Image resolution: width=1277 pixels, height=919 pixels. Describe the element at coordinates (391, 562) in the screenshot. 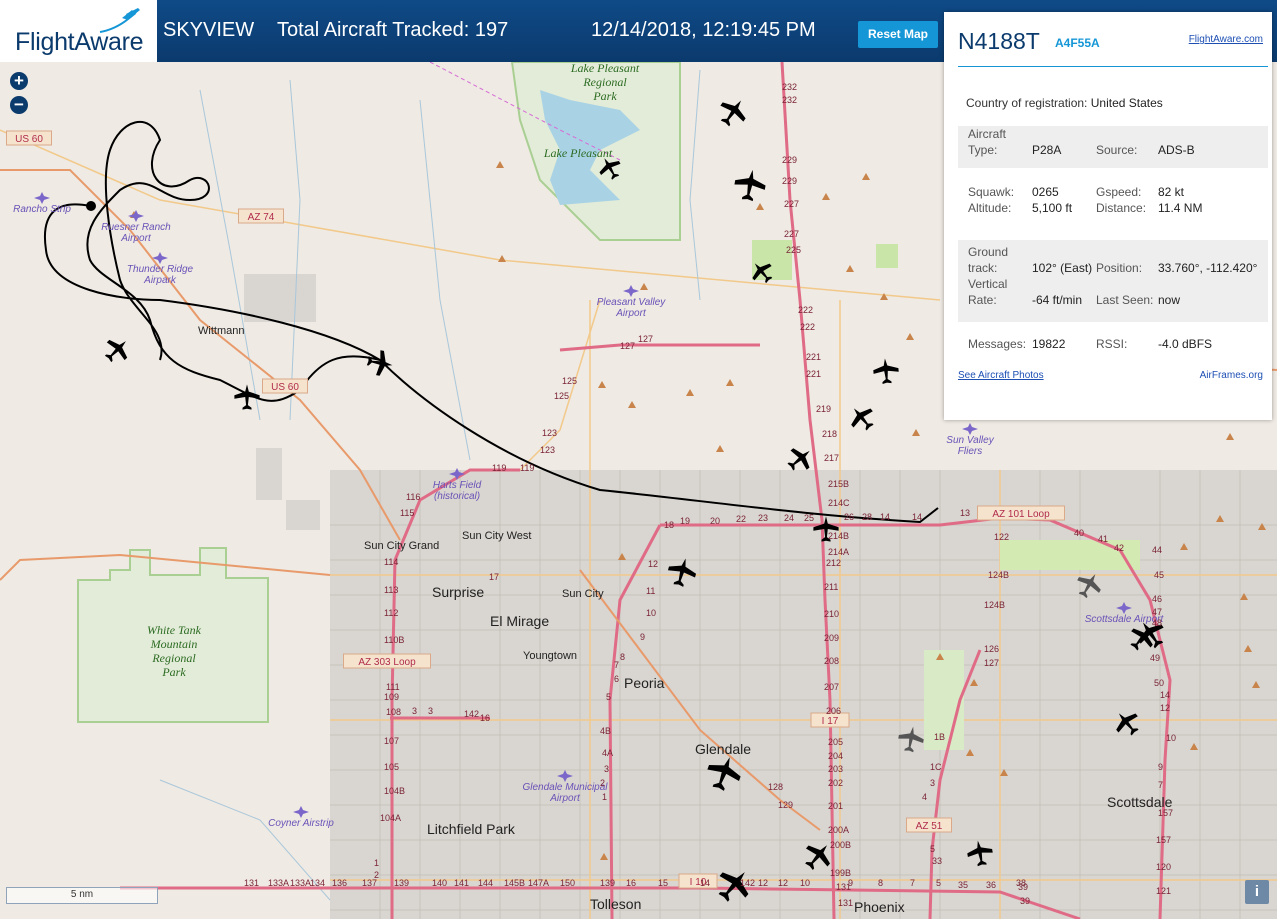

I see `exit-label: 114` at that location.